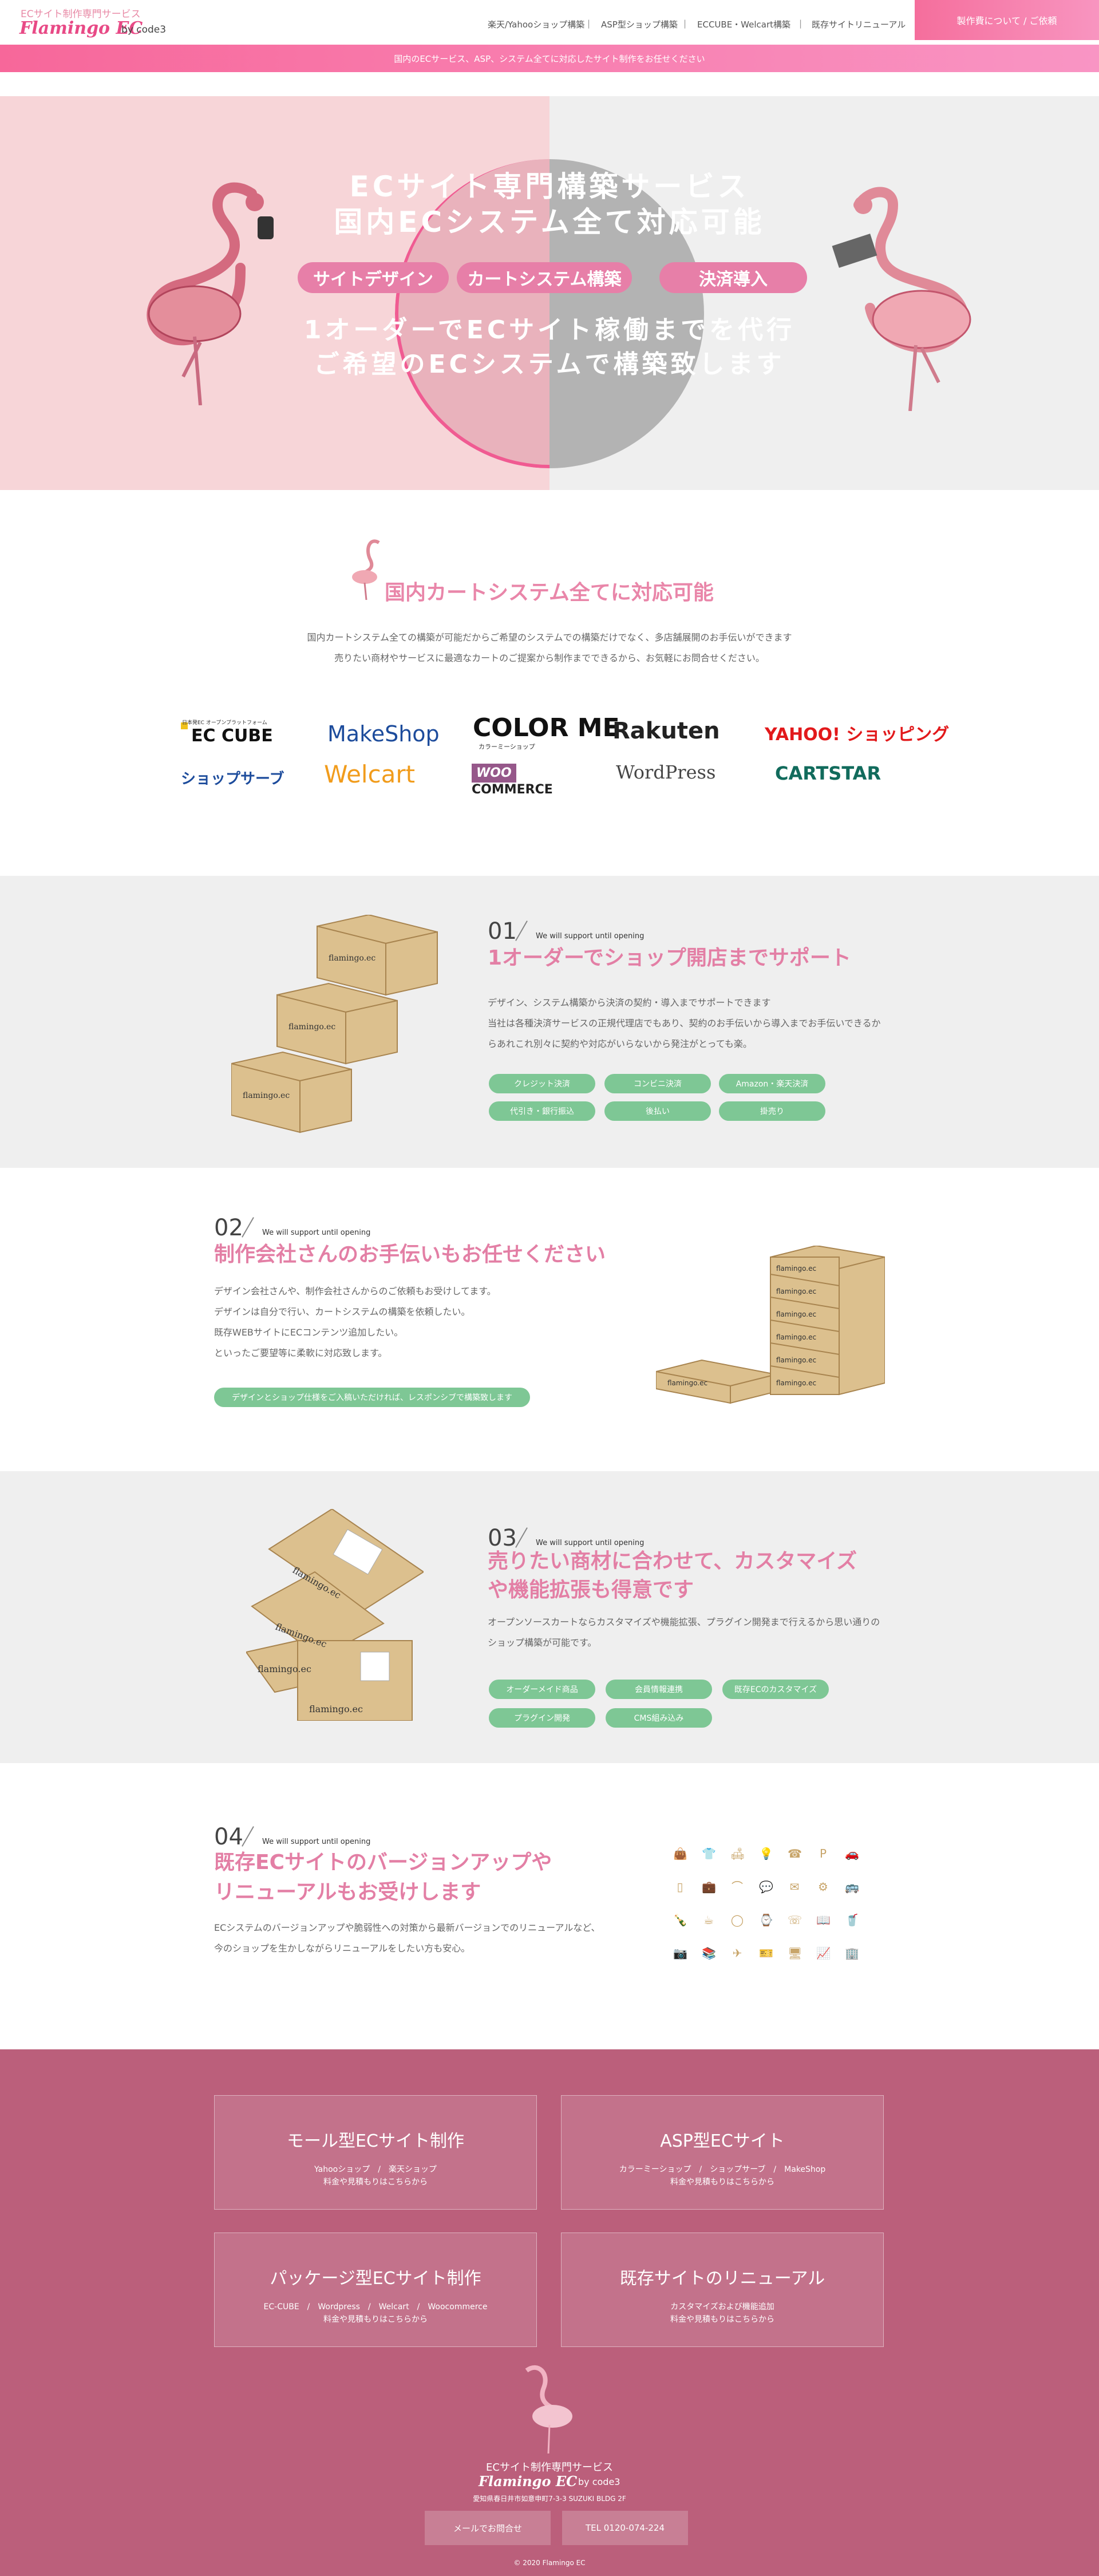 This screenshot has height=2576, width=1099. Describe the element at coordinates (859, 24) in the screenshot. I see `nav-renewal: 既存サイトリニューアル` at that location.